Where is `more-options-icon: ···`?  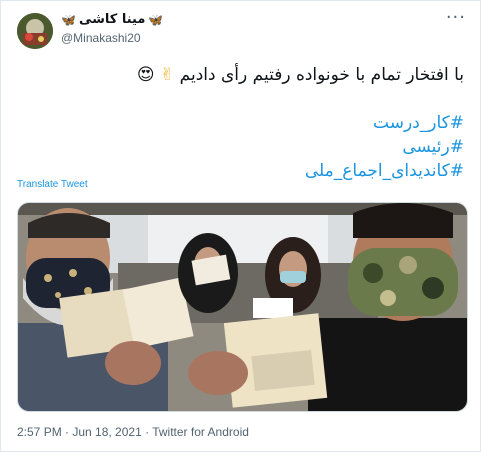 more-options-icon: ··· is located at coordinates (456, 18).